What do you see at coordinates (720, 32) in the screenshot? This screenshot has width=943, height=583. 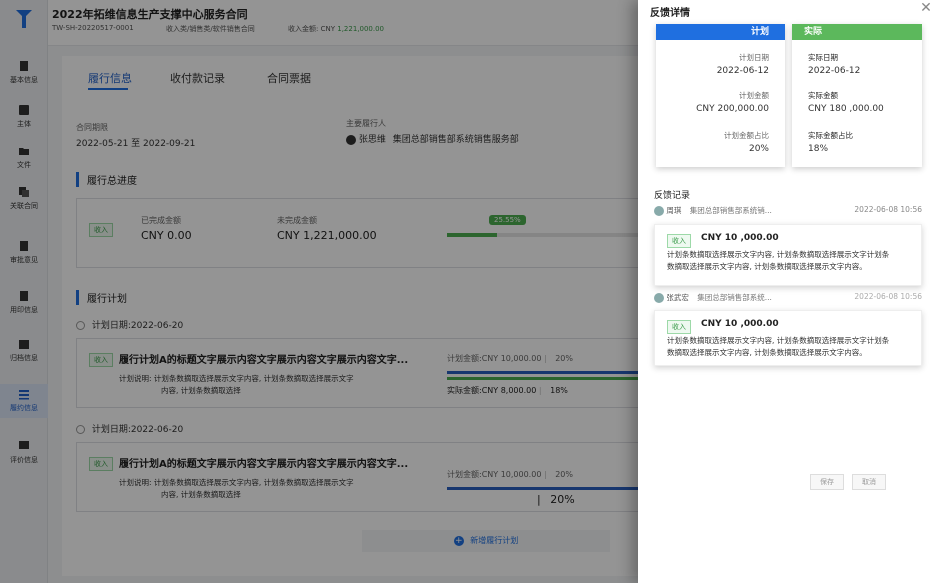 I see `plan-panel-head: 计划` at bounding box center [720, 32].